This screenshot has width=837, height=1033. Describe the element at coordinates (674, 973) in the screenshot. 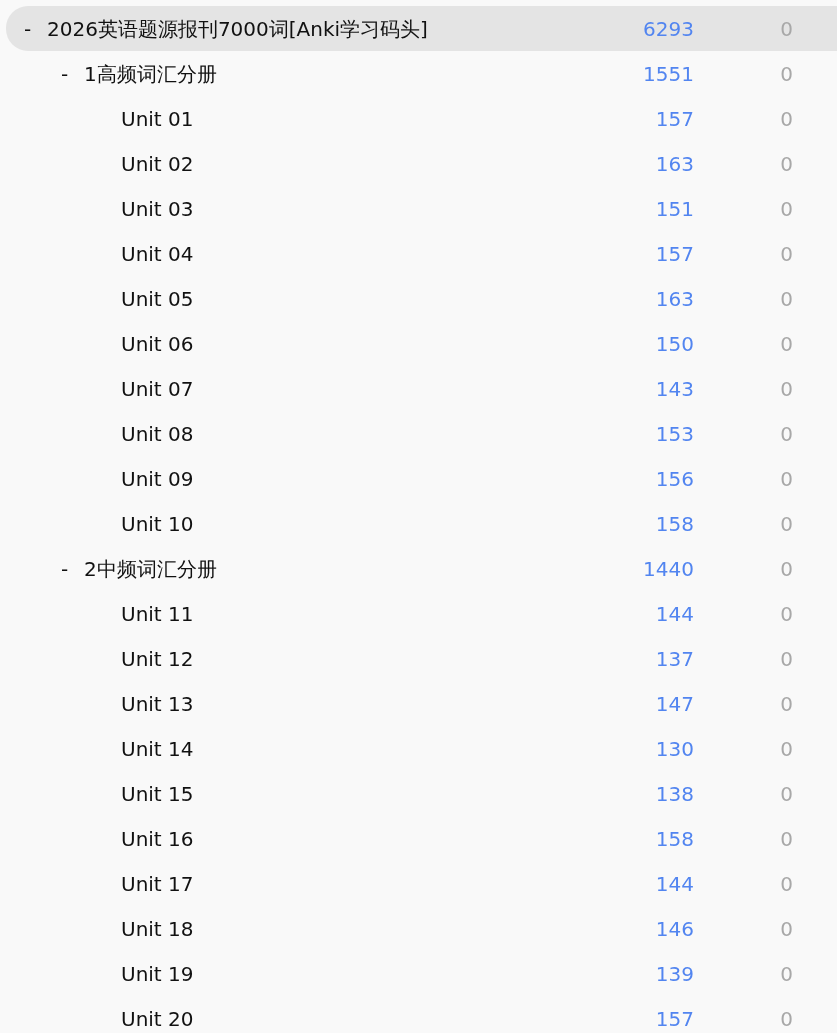

I see `card-count: 139` at that location.